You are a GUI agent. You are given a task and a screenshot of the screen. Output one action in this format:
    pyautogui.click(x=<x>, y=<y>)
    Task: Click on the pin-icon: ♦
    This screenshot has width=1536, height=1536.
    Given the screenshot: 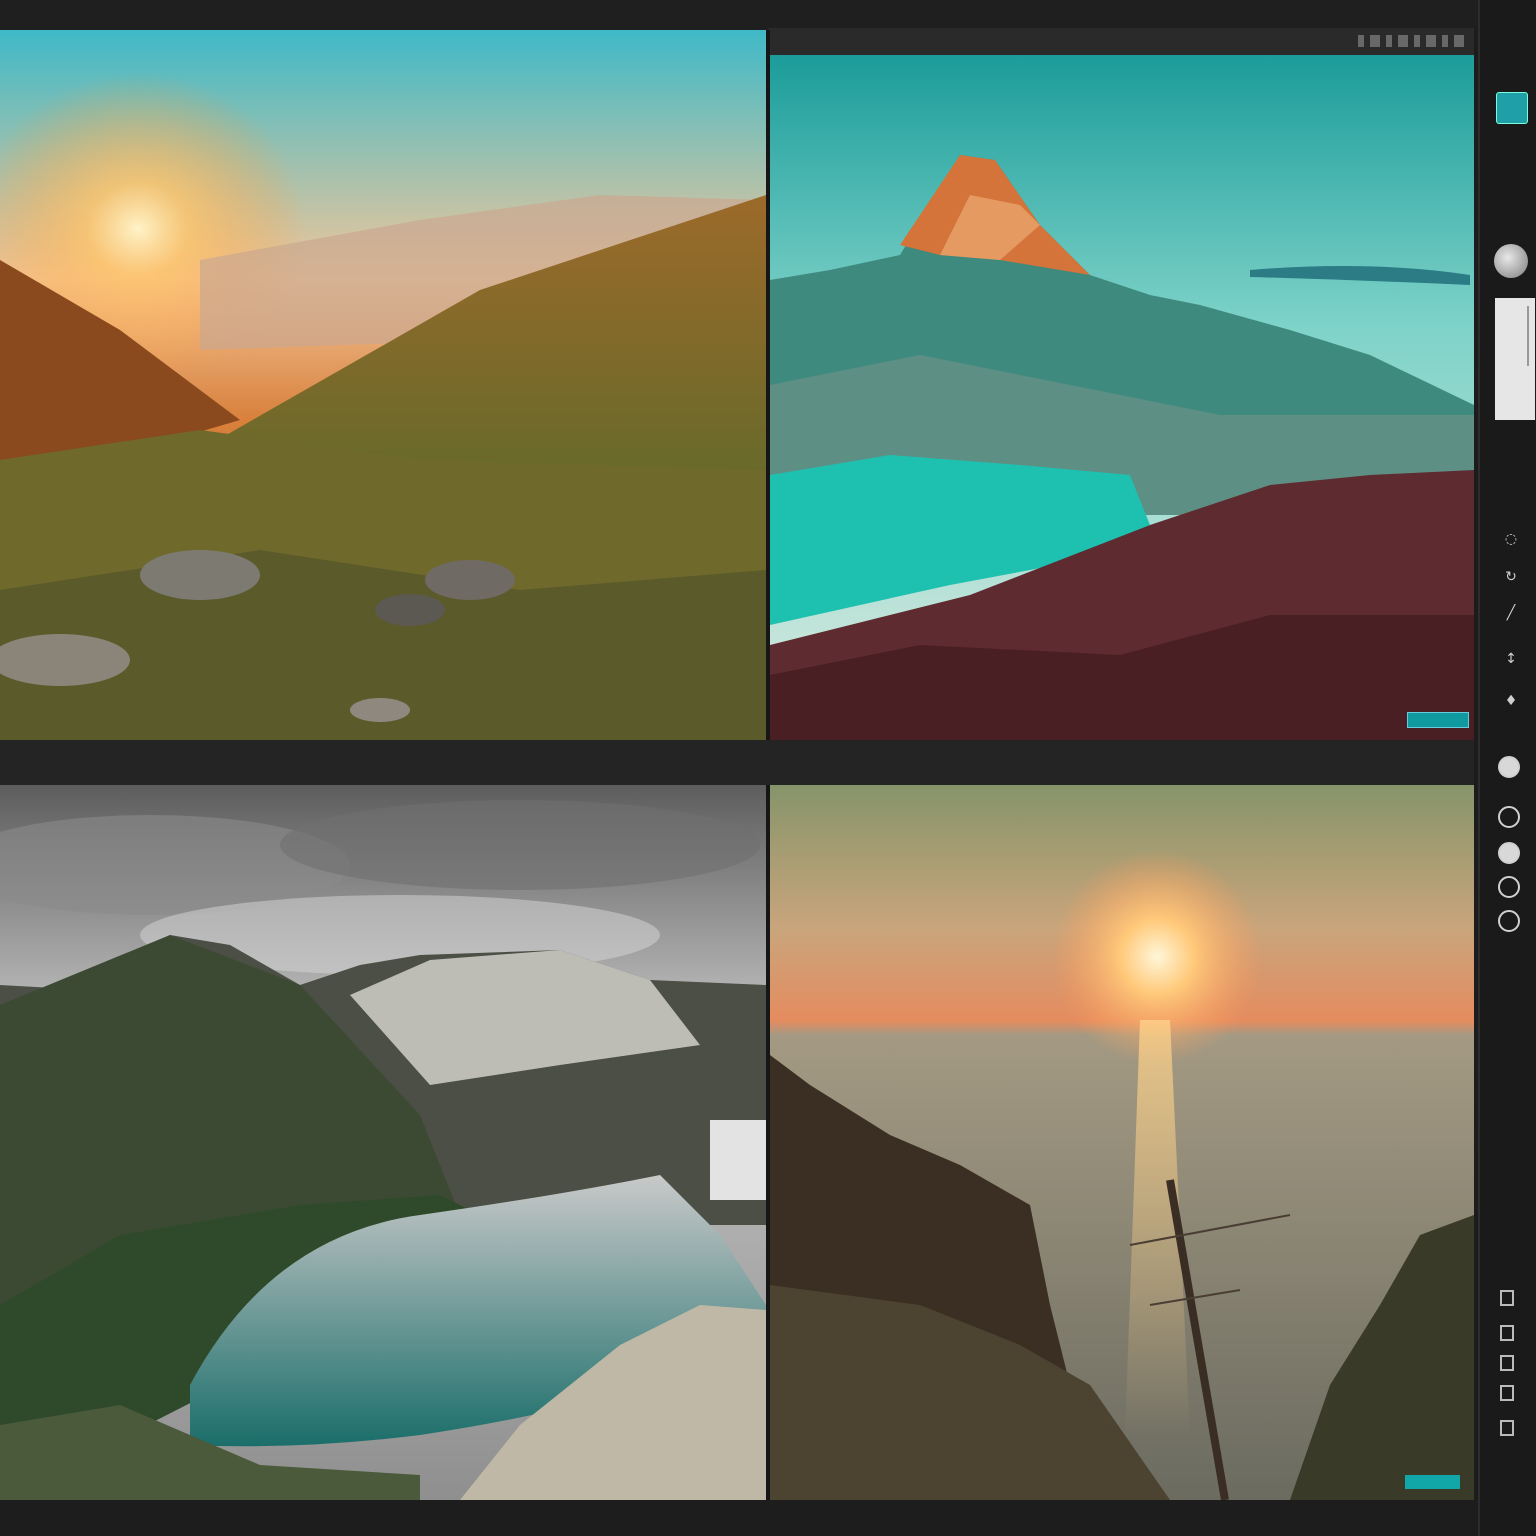 What is the action you would take?
    pyautogui.click(x=1511, y=701)
    